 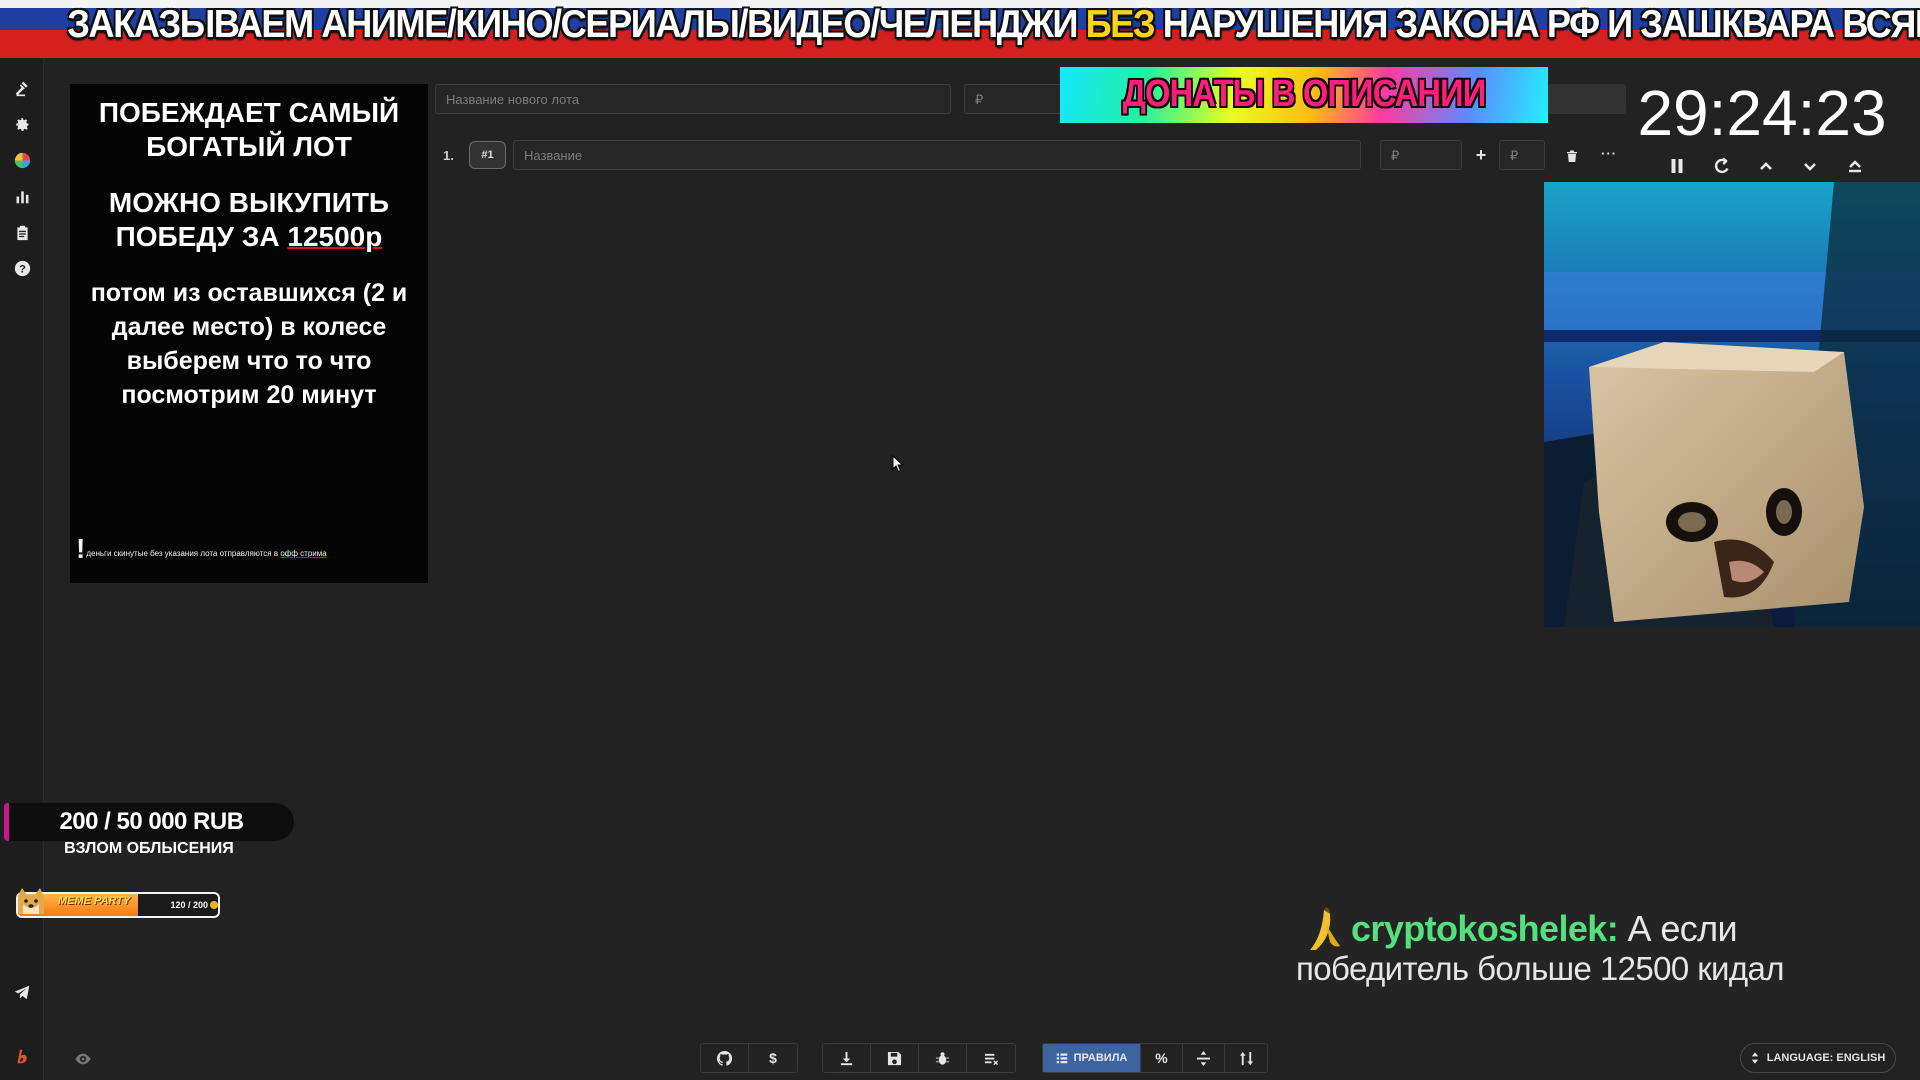 I want to click on chat-username: cryptokoshelek, so click(x=1479, y=928).